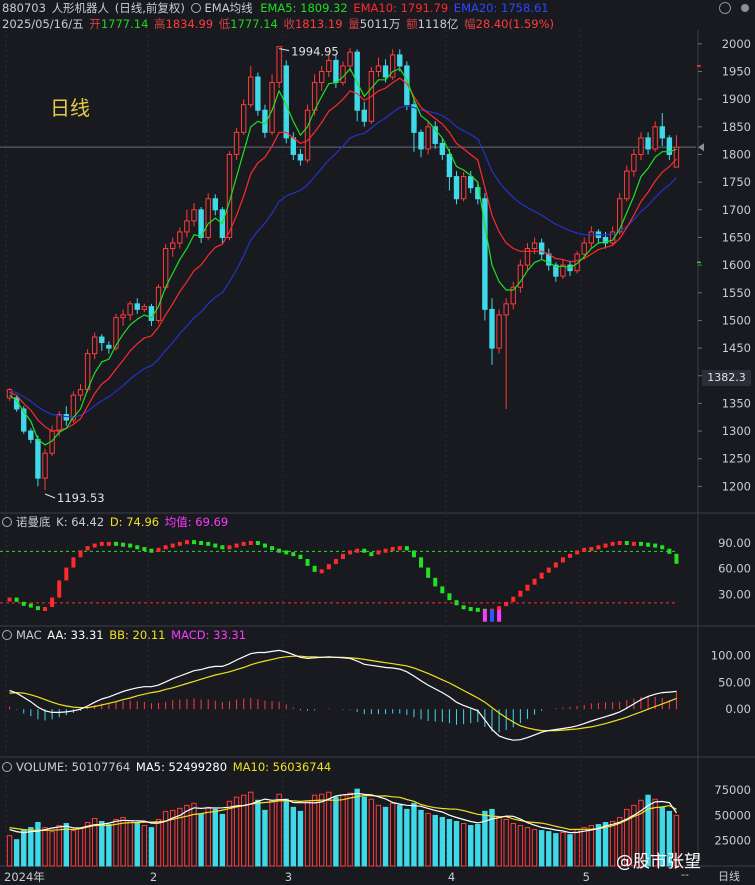  What do you see at coordinates (195, 8) in the screenshot?
I see `indicator-toggle-icon` at bounding box center [195, 8].